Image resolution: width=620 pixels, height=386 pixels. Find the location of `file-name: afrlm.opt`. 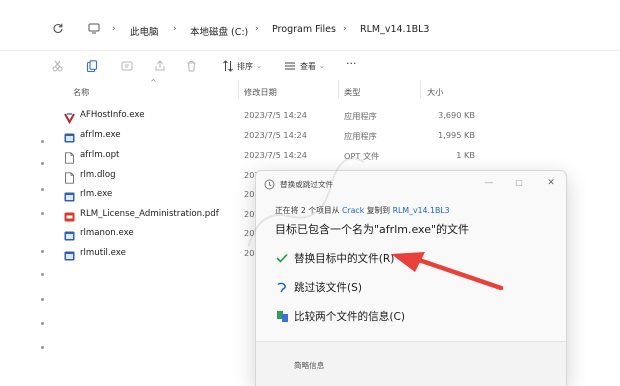

file-name: afrlm.opt is located at coordinates (100, 155).